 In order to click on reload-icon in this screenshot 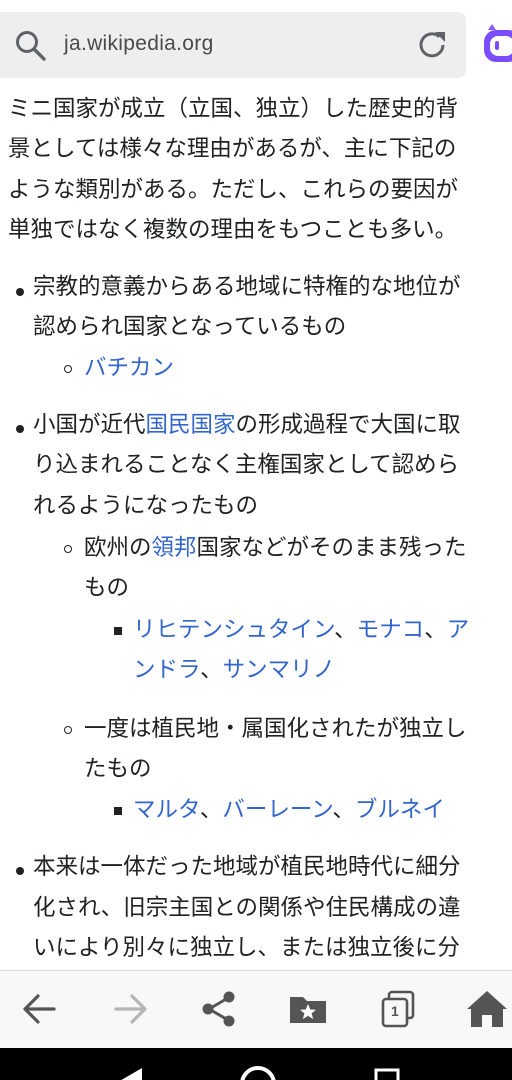, I will do `click(432, 45)`.